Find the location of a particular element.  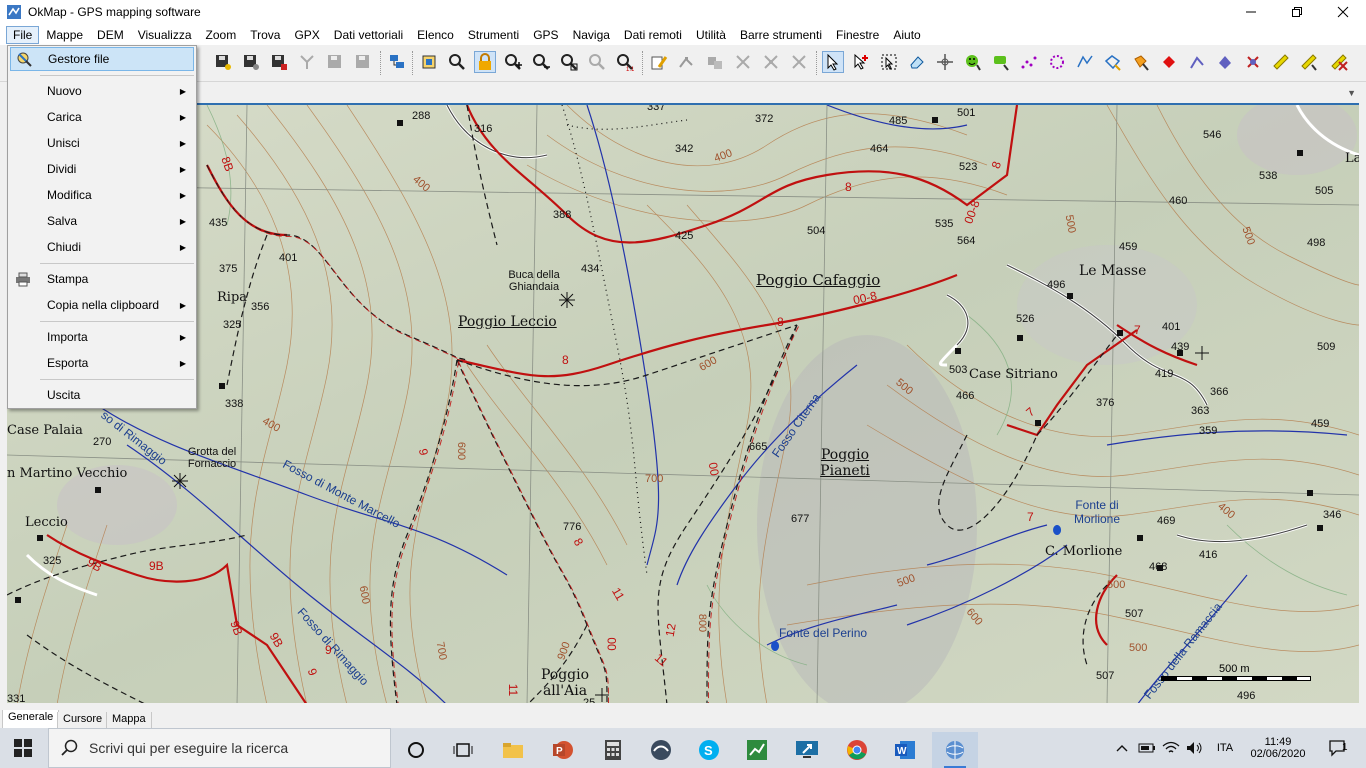

menu-item-gestore-file: Gestore file is located at coordinates (102, 59).